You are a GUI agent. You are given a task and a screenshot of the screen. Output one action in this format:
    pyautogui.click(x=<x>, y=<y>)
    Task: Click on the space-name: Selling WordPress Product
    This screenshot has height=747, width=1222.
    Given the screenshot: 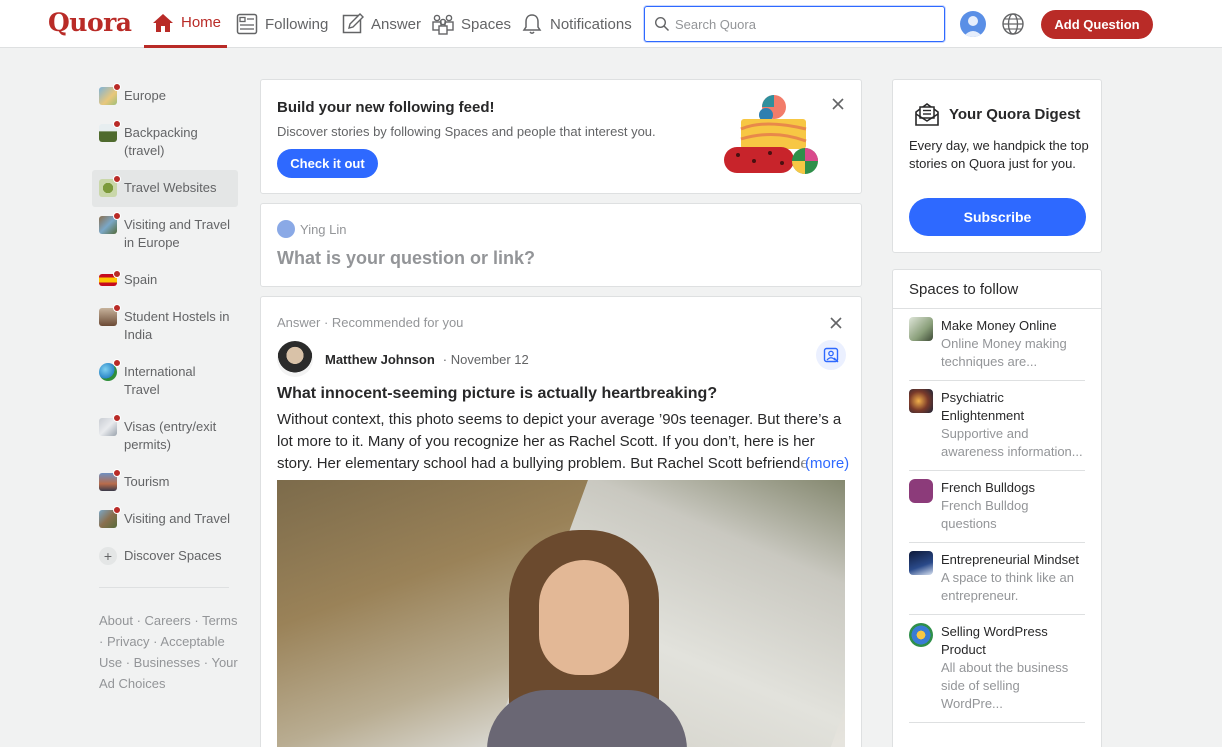 What is the action you would take?
    pyautogui.click(x=994, y=640)
    